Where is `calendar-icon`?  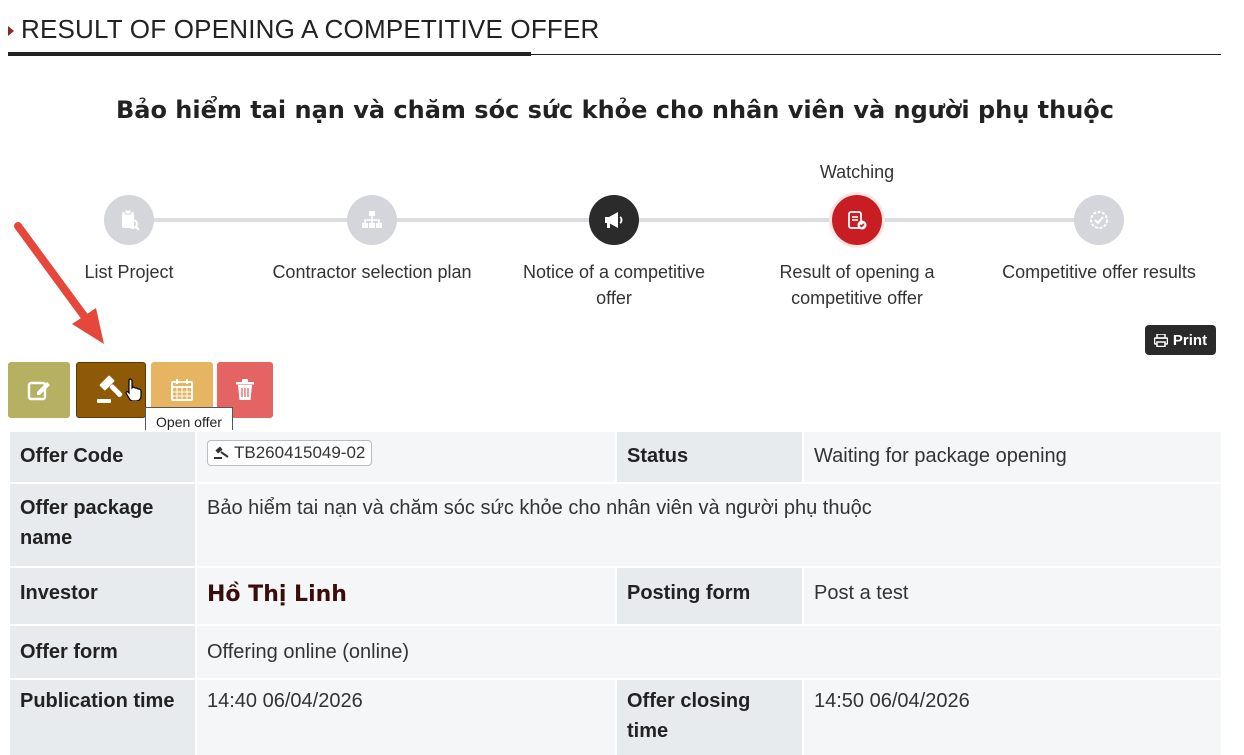 calendar-icon is located at coordinates (182, 390).